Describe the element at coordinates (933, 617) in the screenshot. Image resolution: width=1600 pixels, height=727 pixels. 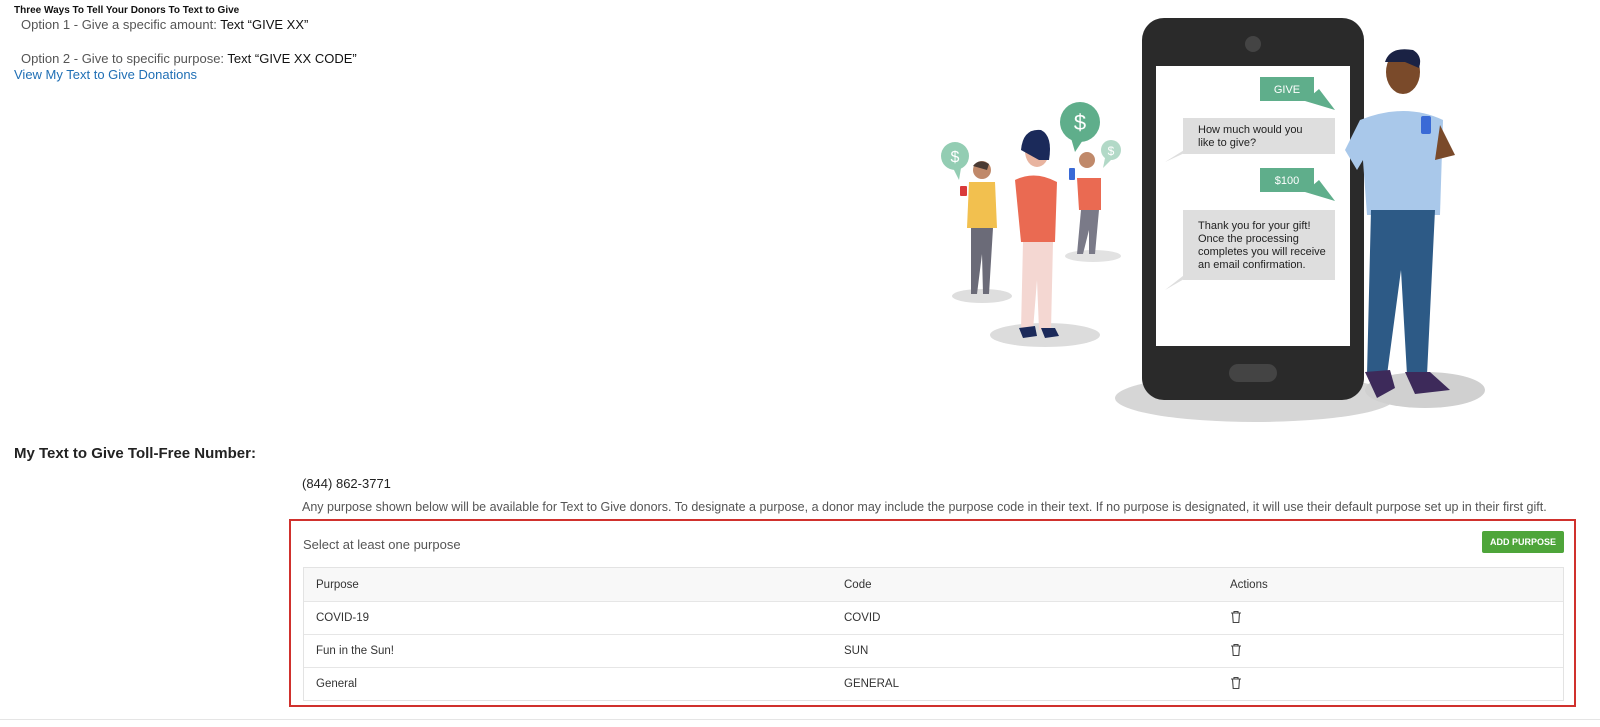
I see `table-row: COVID-19 COVID` at that location.